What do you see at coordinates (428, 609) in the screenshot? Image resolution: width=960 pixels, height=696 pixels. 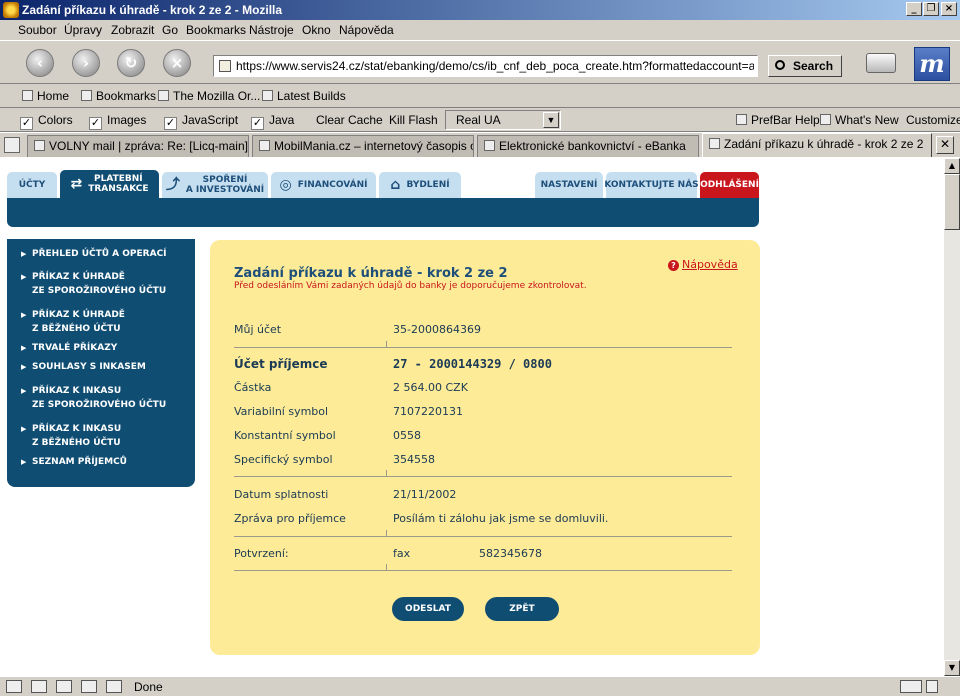 I see `submit-button: ODESLAT` at bounding box center [428, 609].